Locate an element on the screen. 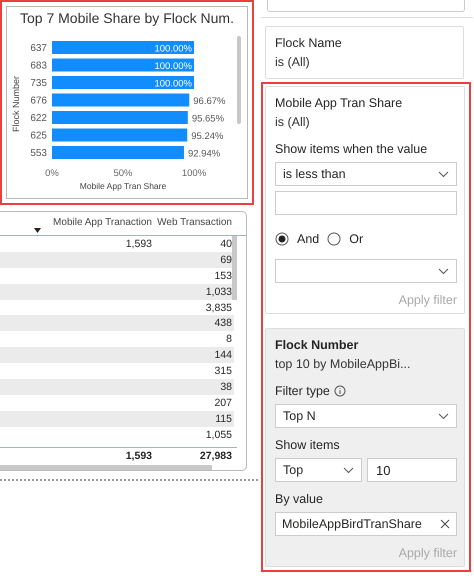 The width and height of the screenshot is (474, 578). category-label: 622 is located at coordinates (38, 118).